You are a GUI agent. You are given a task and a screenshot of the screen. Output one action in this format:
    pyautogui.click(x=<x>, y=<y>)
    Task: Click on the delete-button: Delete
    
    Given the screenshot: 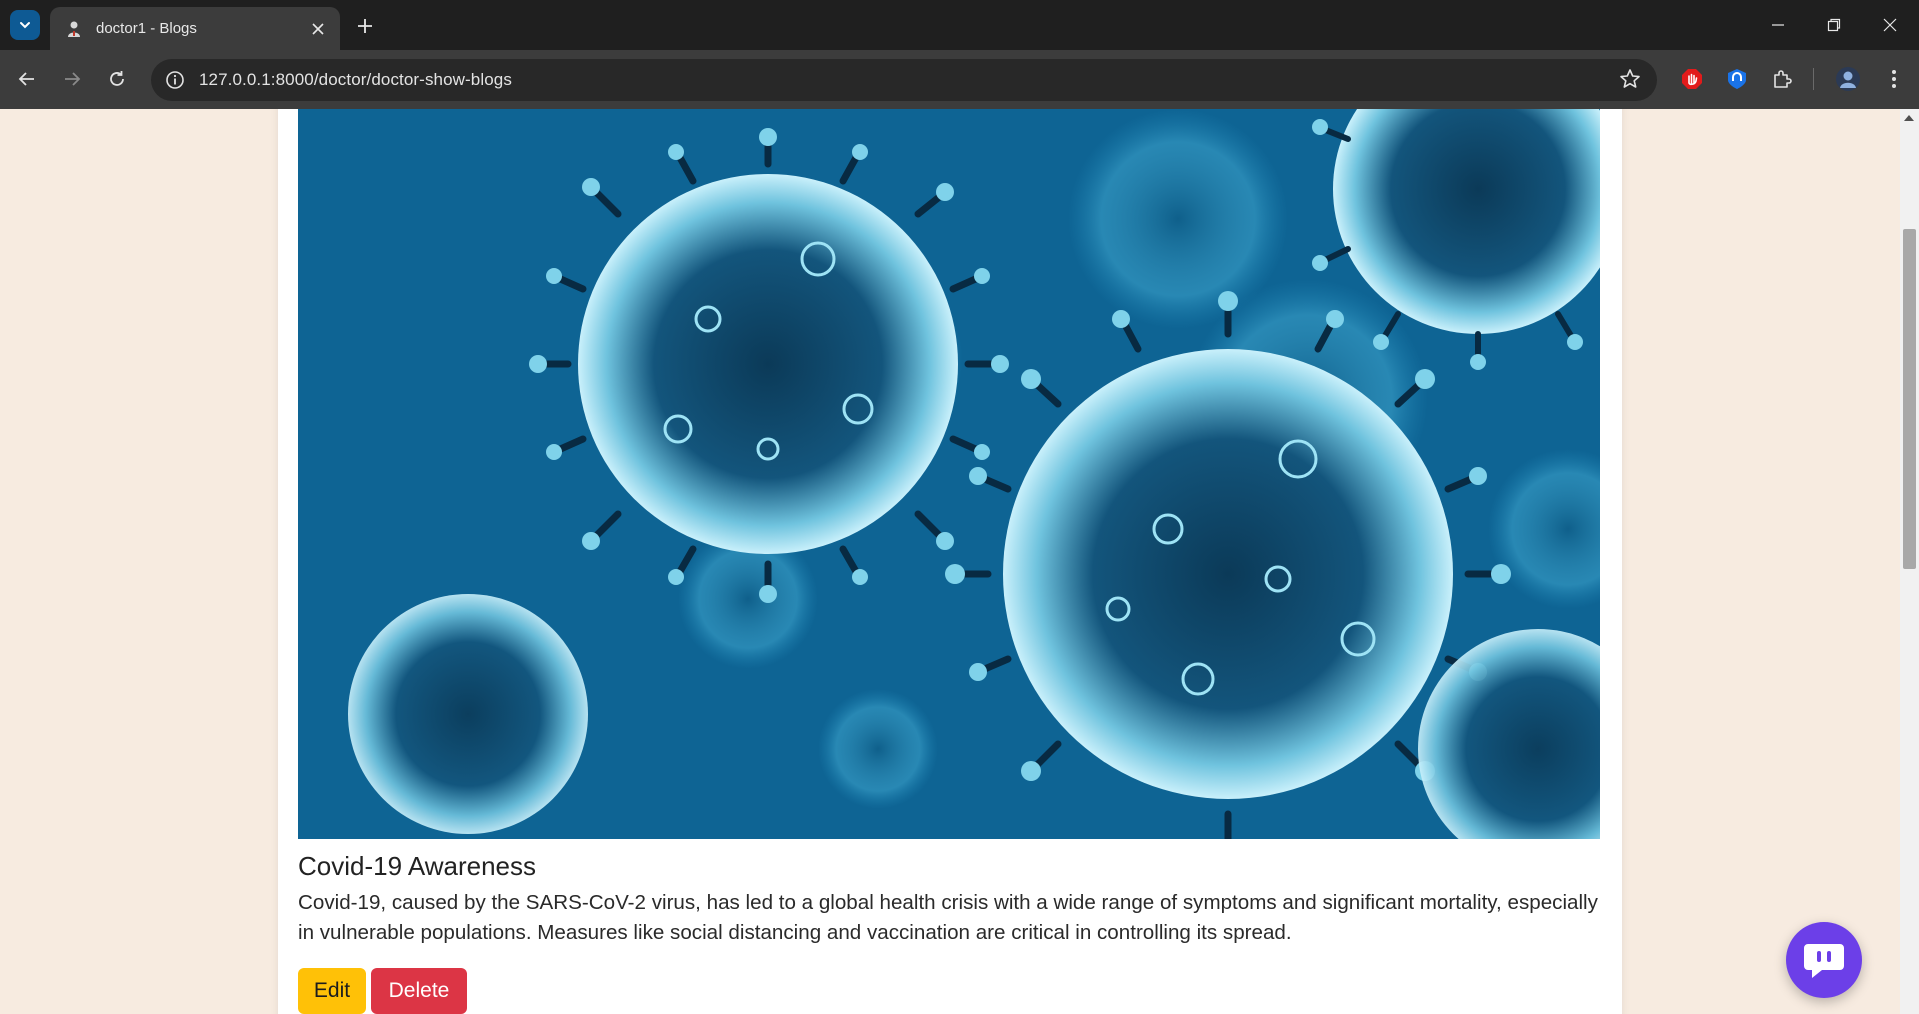 What is the action you would take?
    pyautogui.click(x=419, y=991)
    